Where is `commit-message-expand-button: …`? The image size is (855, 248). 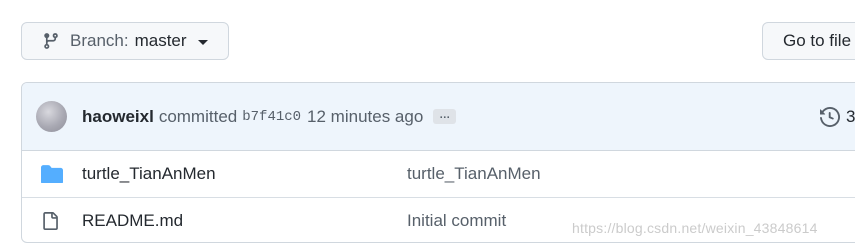
commit-message-expand-button: … is located at coordinates (445, 116).